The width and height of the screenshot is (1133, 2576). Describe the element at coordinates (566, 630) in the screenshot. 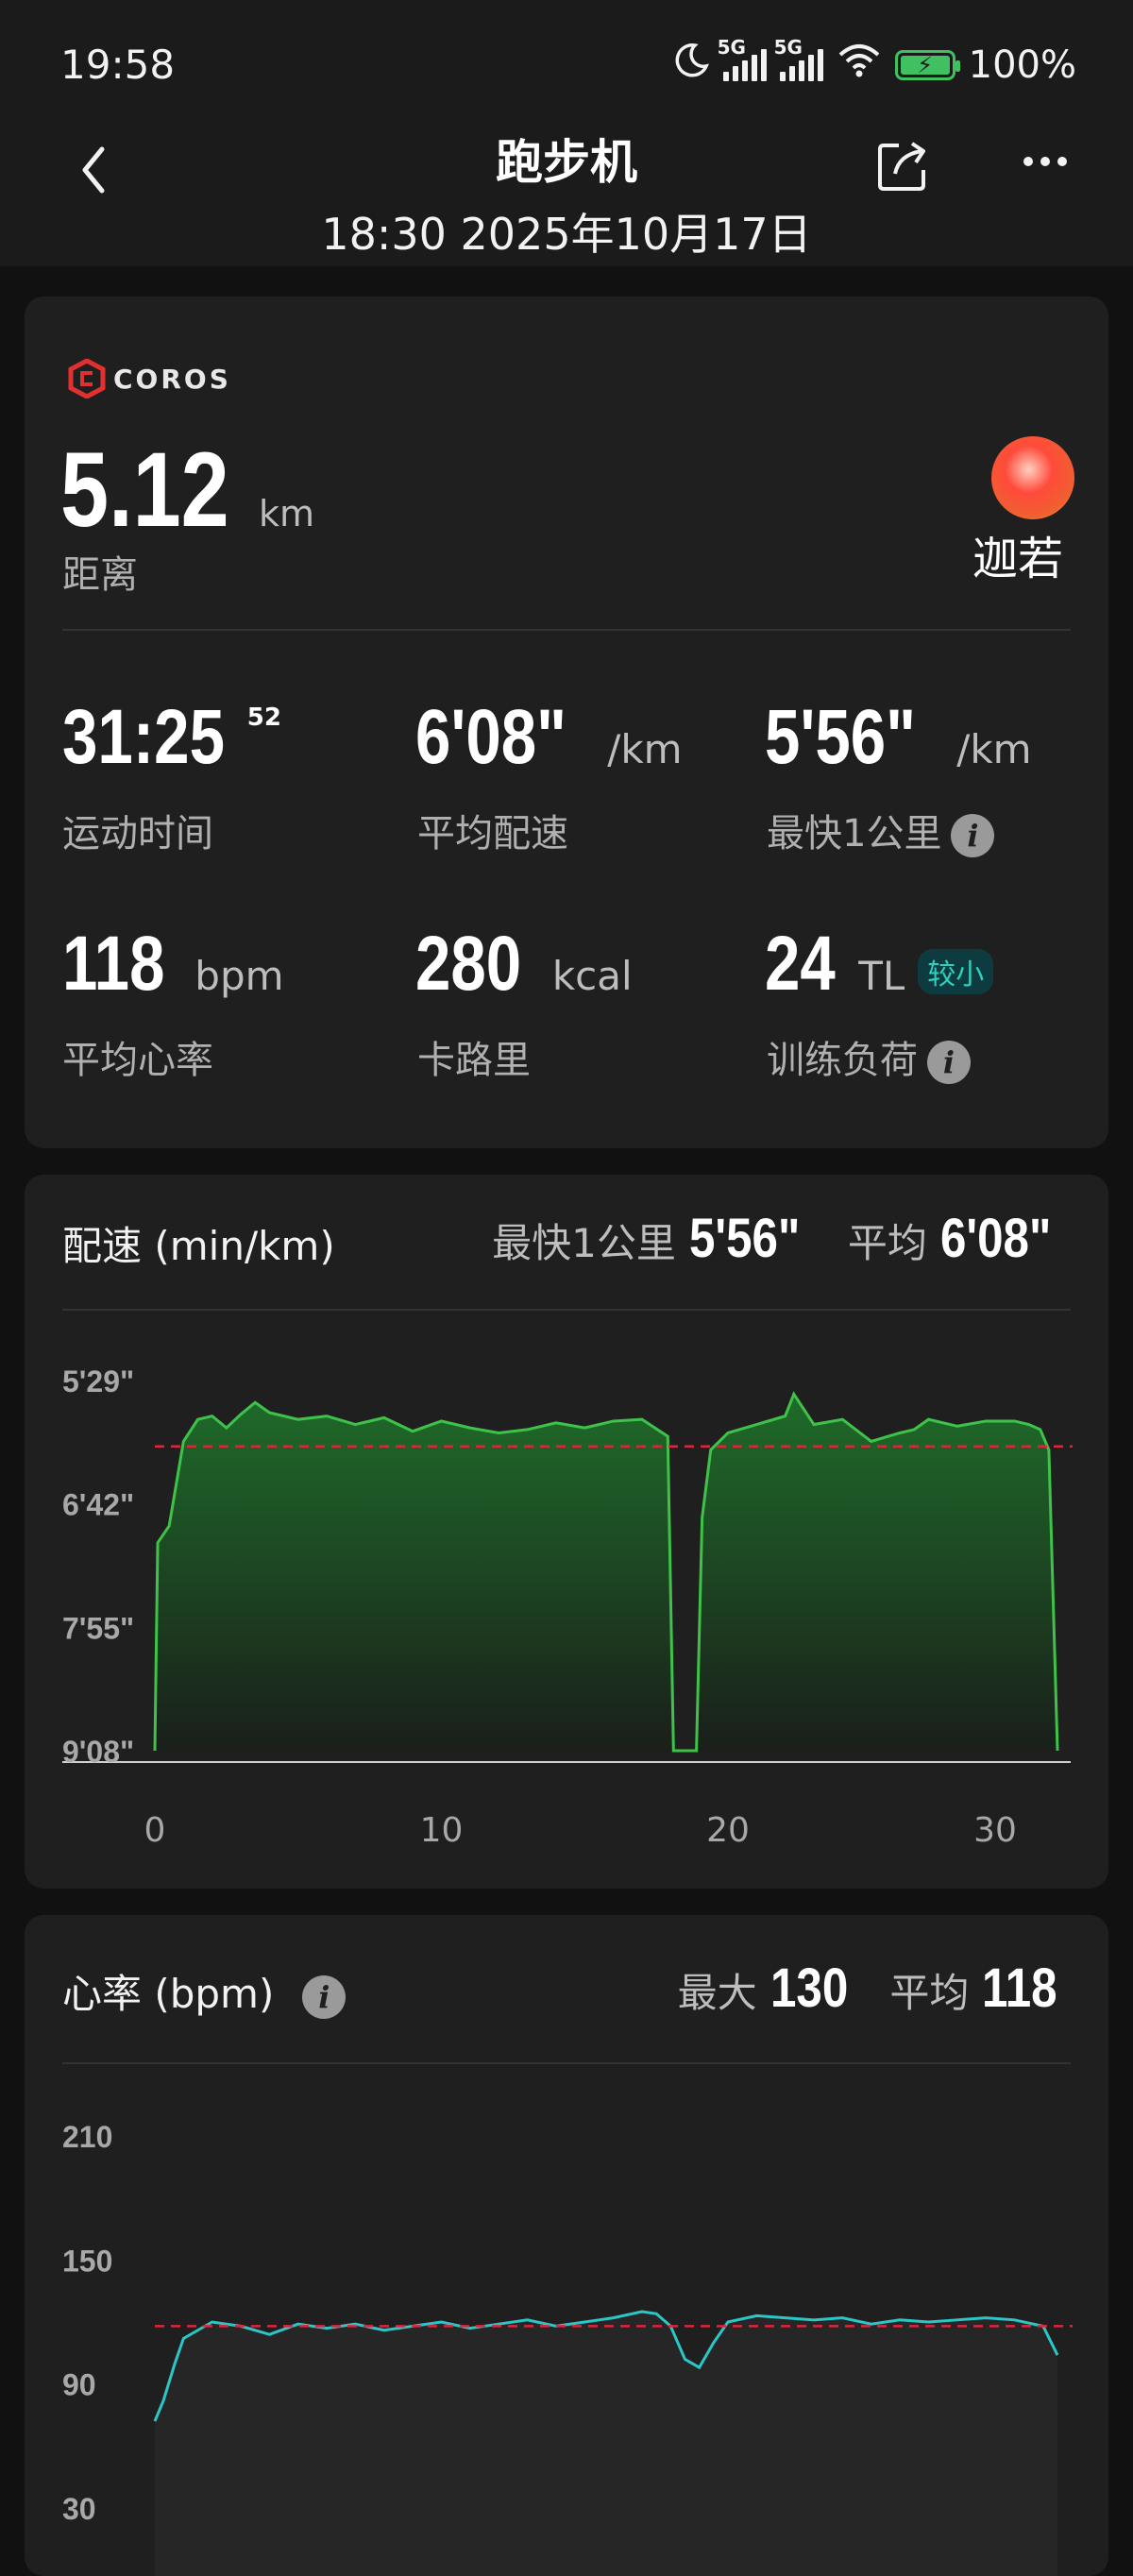

I see `divider` at that location.